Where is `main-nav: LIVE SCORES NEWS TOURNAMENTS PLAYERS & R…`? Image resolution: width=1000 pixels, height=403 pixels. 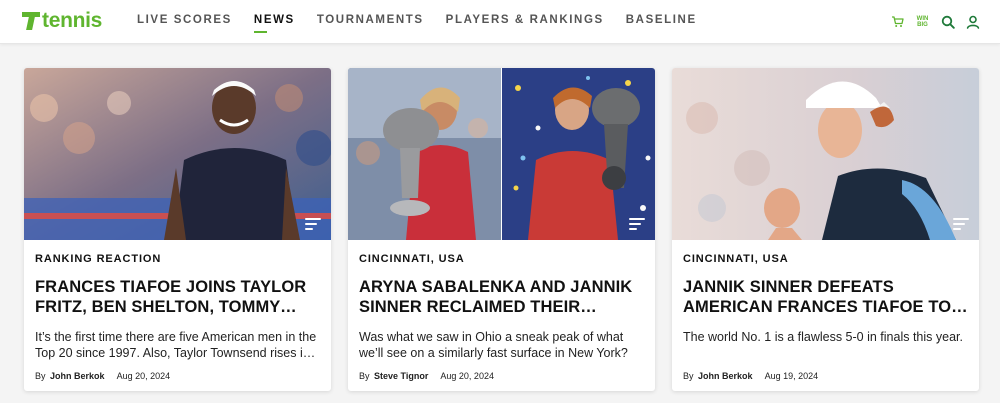 main-nav: LIVE SCORES NEWS TOURNAMENTS PLAYERS & R… is located at coordinates (428, 23).